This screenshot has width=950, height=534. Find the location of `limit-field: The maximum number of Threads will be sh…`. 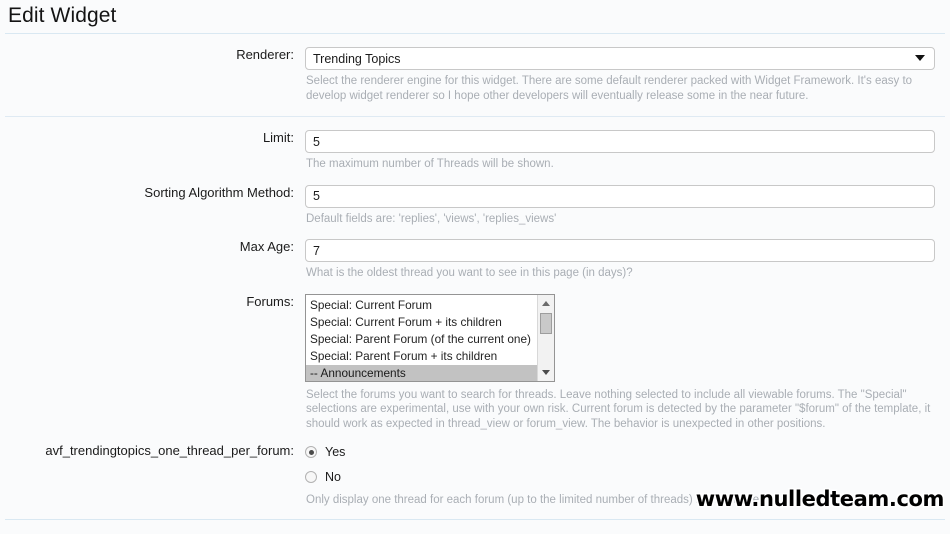

limit-field: The maximum number of Threads will be sh… is located at coordinates (627, 151).